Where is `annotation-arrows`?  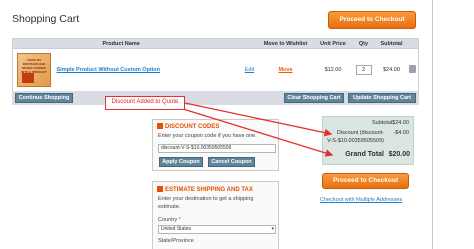 annotation-arrows is located at coordinates (258, 129).